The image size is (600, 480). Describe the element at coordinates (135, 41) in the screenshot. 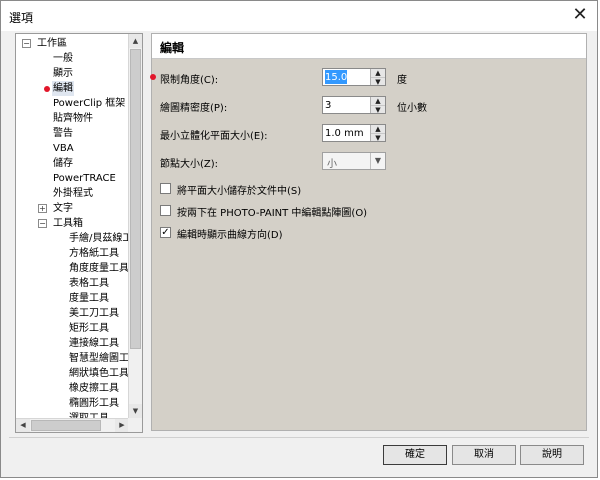

I see `scroll-up-icon: ▲` at that location.